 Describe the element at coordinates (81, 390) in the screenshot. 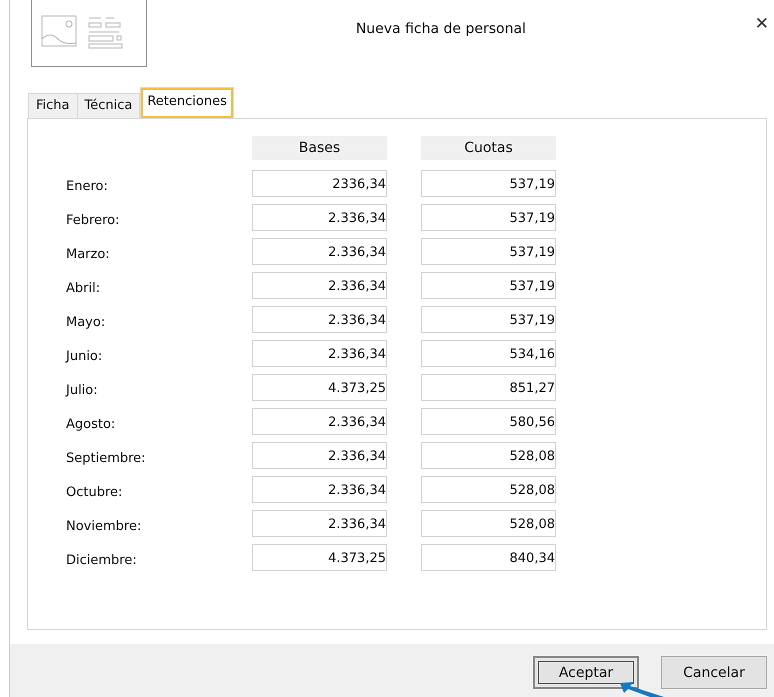

I see `month-label: Julio:` at that location.